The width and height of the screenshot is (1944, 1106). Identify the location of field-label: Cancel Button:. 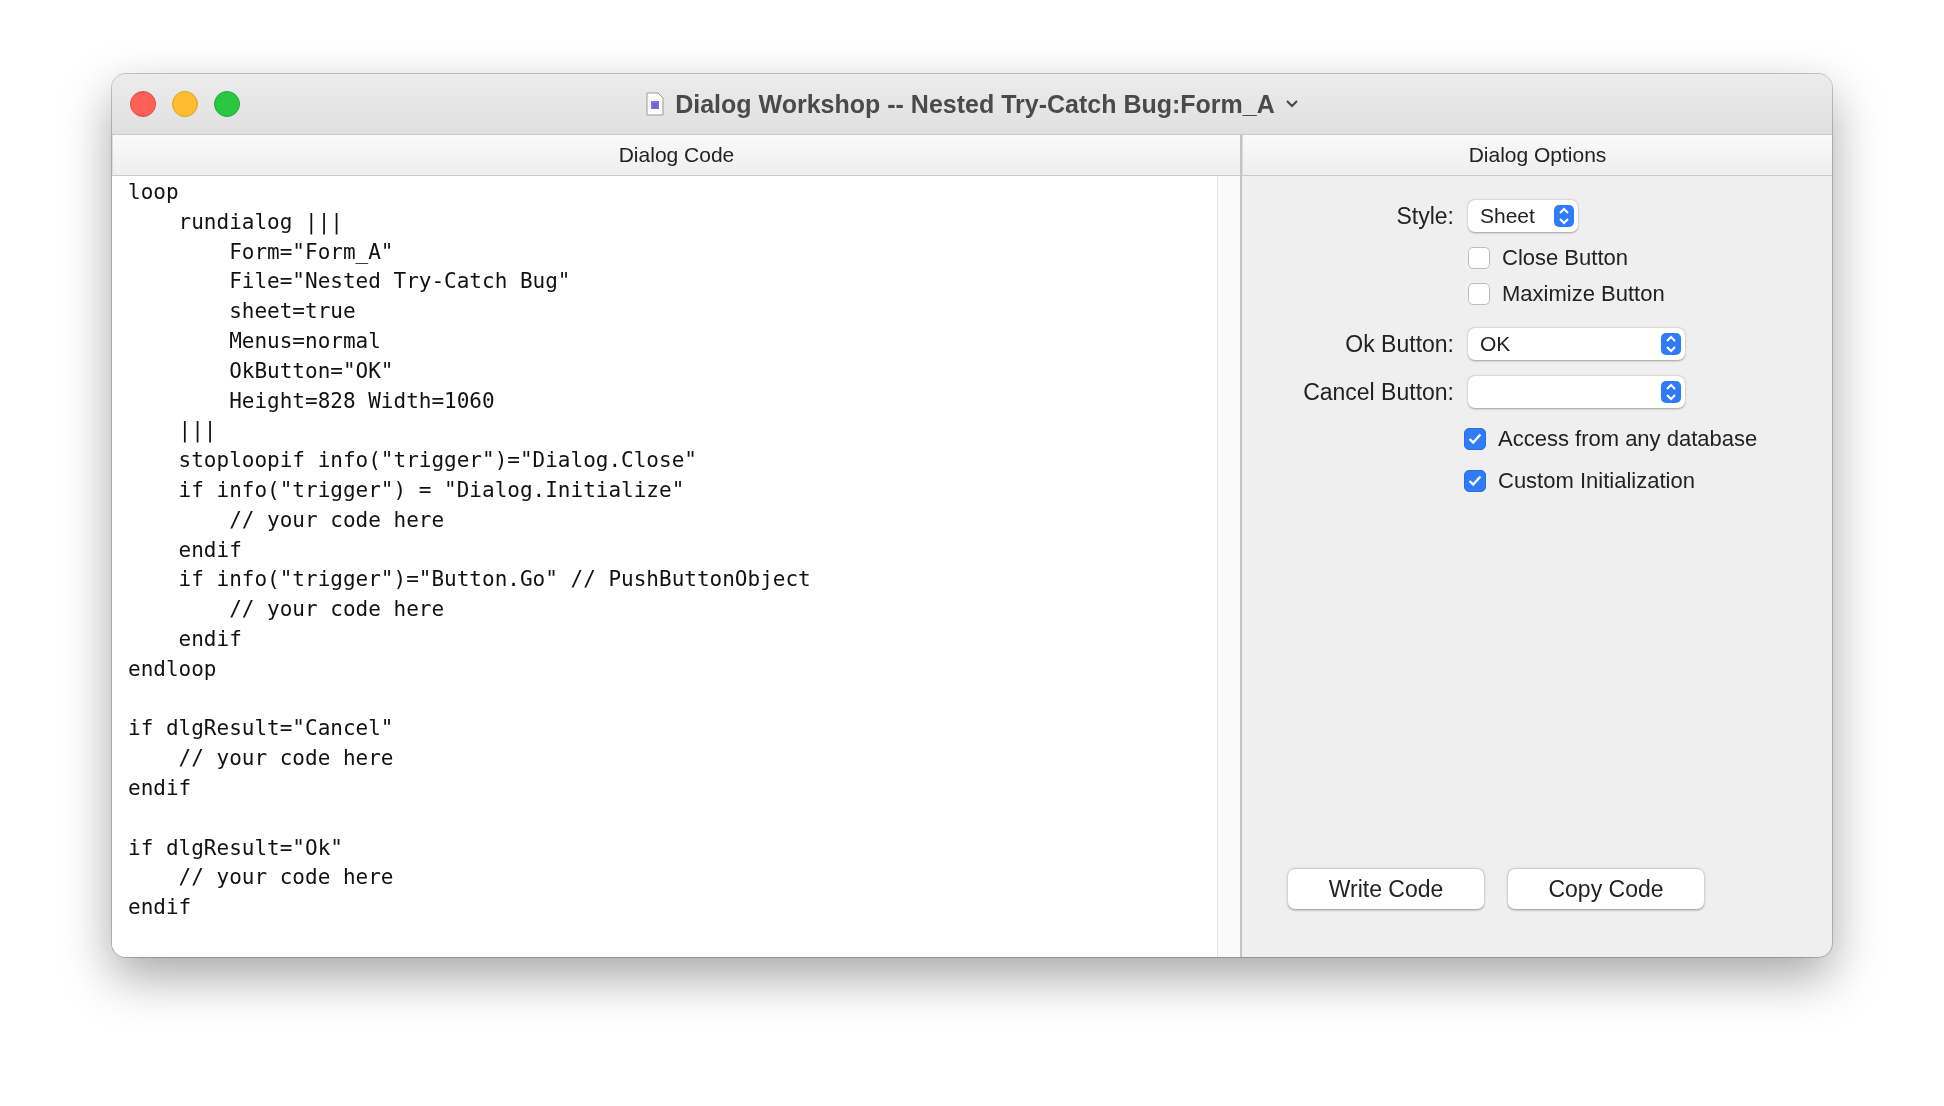
(1378, 392).